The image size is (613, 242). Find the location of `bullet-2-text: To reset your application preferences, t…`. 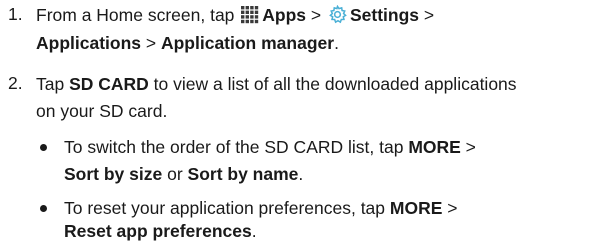

bullet-2-text: To reset your application preferences, t… is located at coordinates (227, 208).